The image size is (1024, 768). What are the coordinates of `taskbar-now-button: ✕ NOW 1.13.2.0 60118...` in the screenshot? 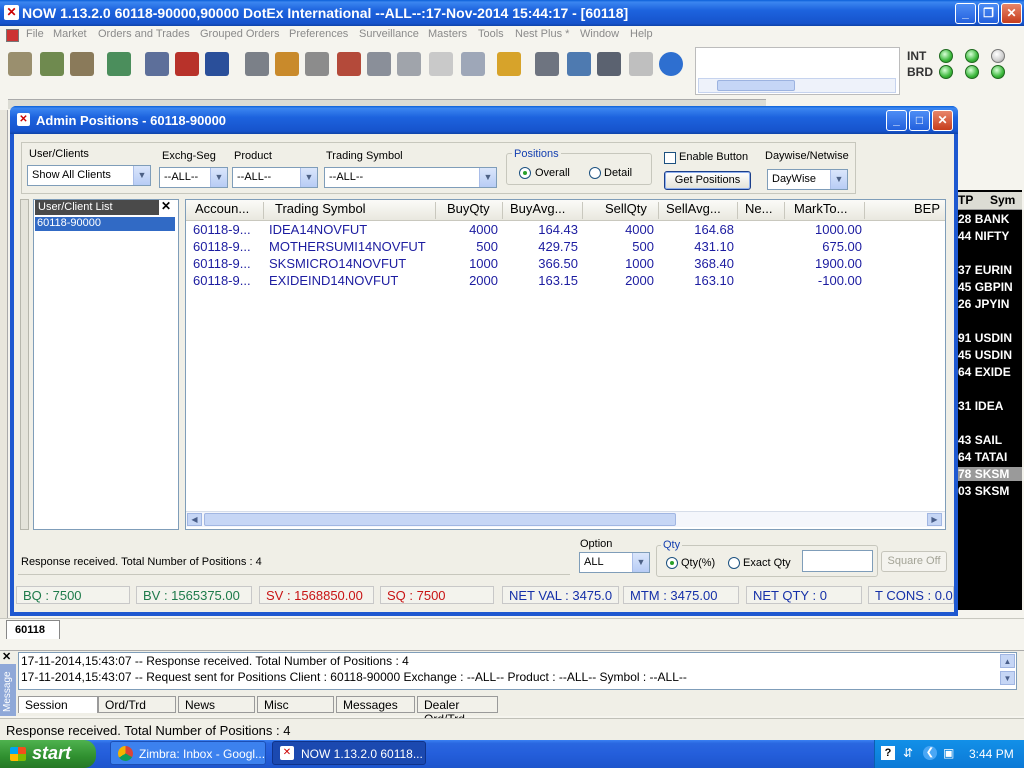 It's located at (349, 753).